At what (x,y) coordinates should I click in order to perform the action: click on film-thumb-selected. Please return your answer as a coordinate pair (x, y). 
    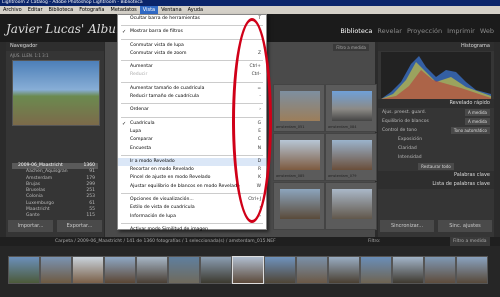
    Looking at the image, I should click on (248, 270).